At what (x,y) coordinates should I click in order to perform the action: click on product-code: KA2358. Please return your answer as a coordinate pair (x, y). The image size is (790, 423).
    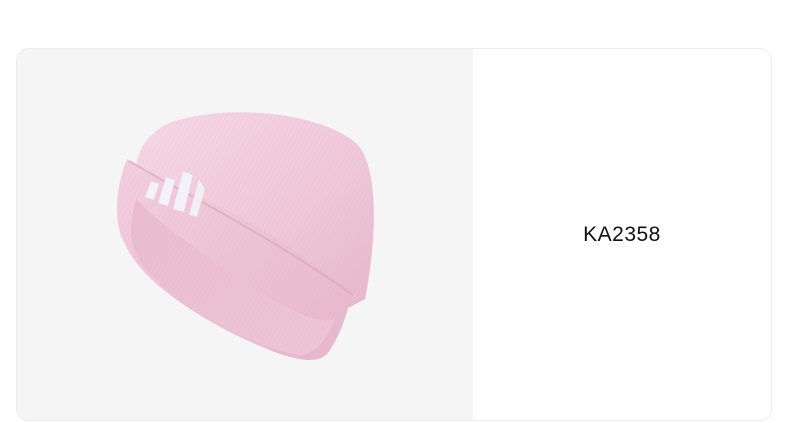
    Looking at the image, I should click on (622, 234).